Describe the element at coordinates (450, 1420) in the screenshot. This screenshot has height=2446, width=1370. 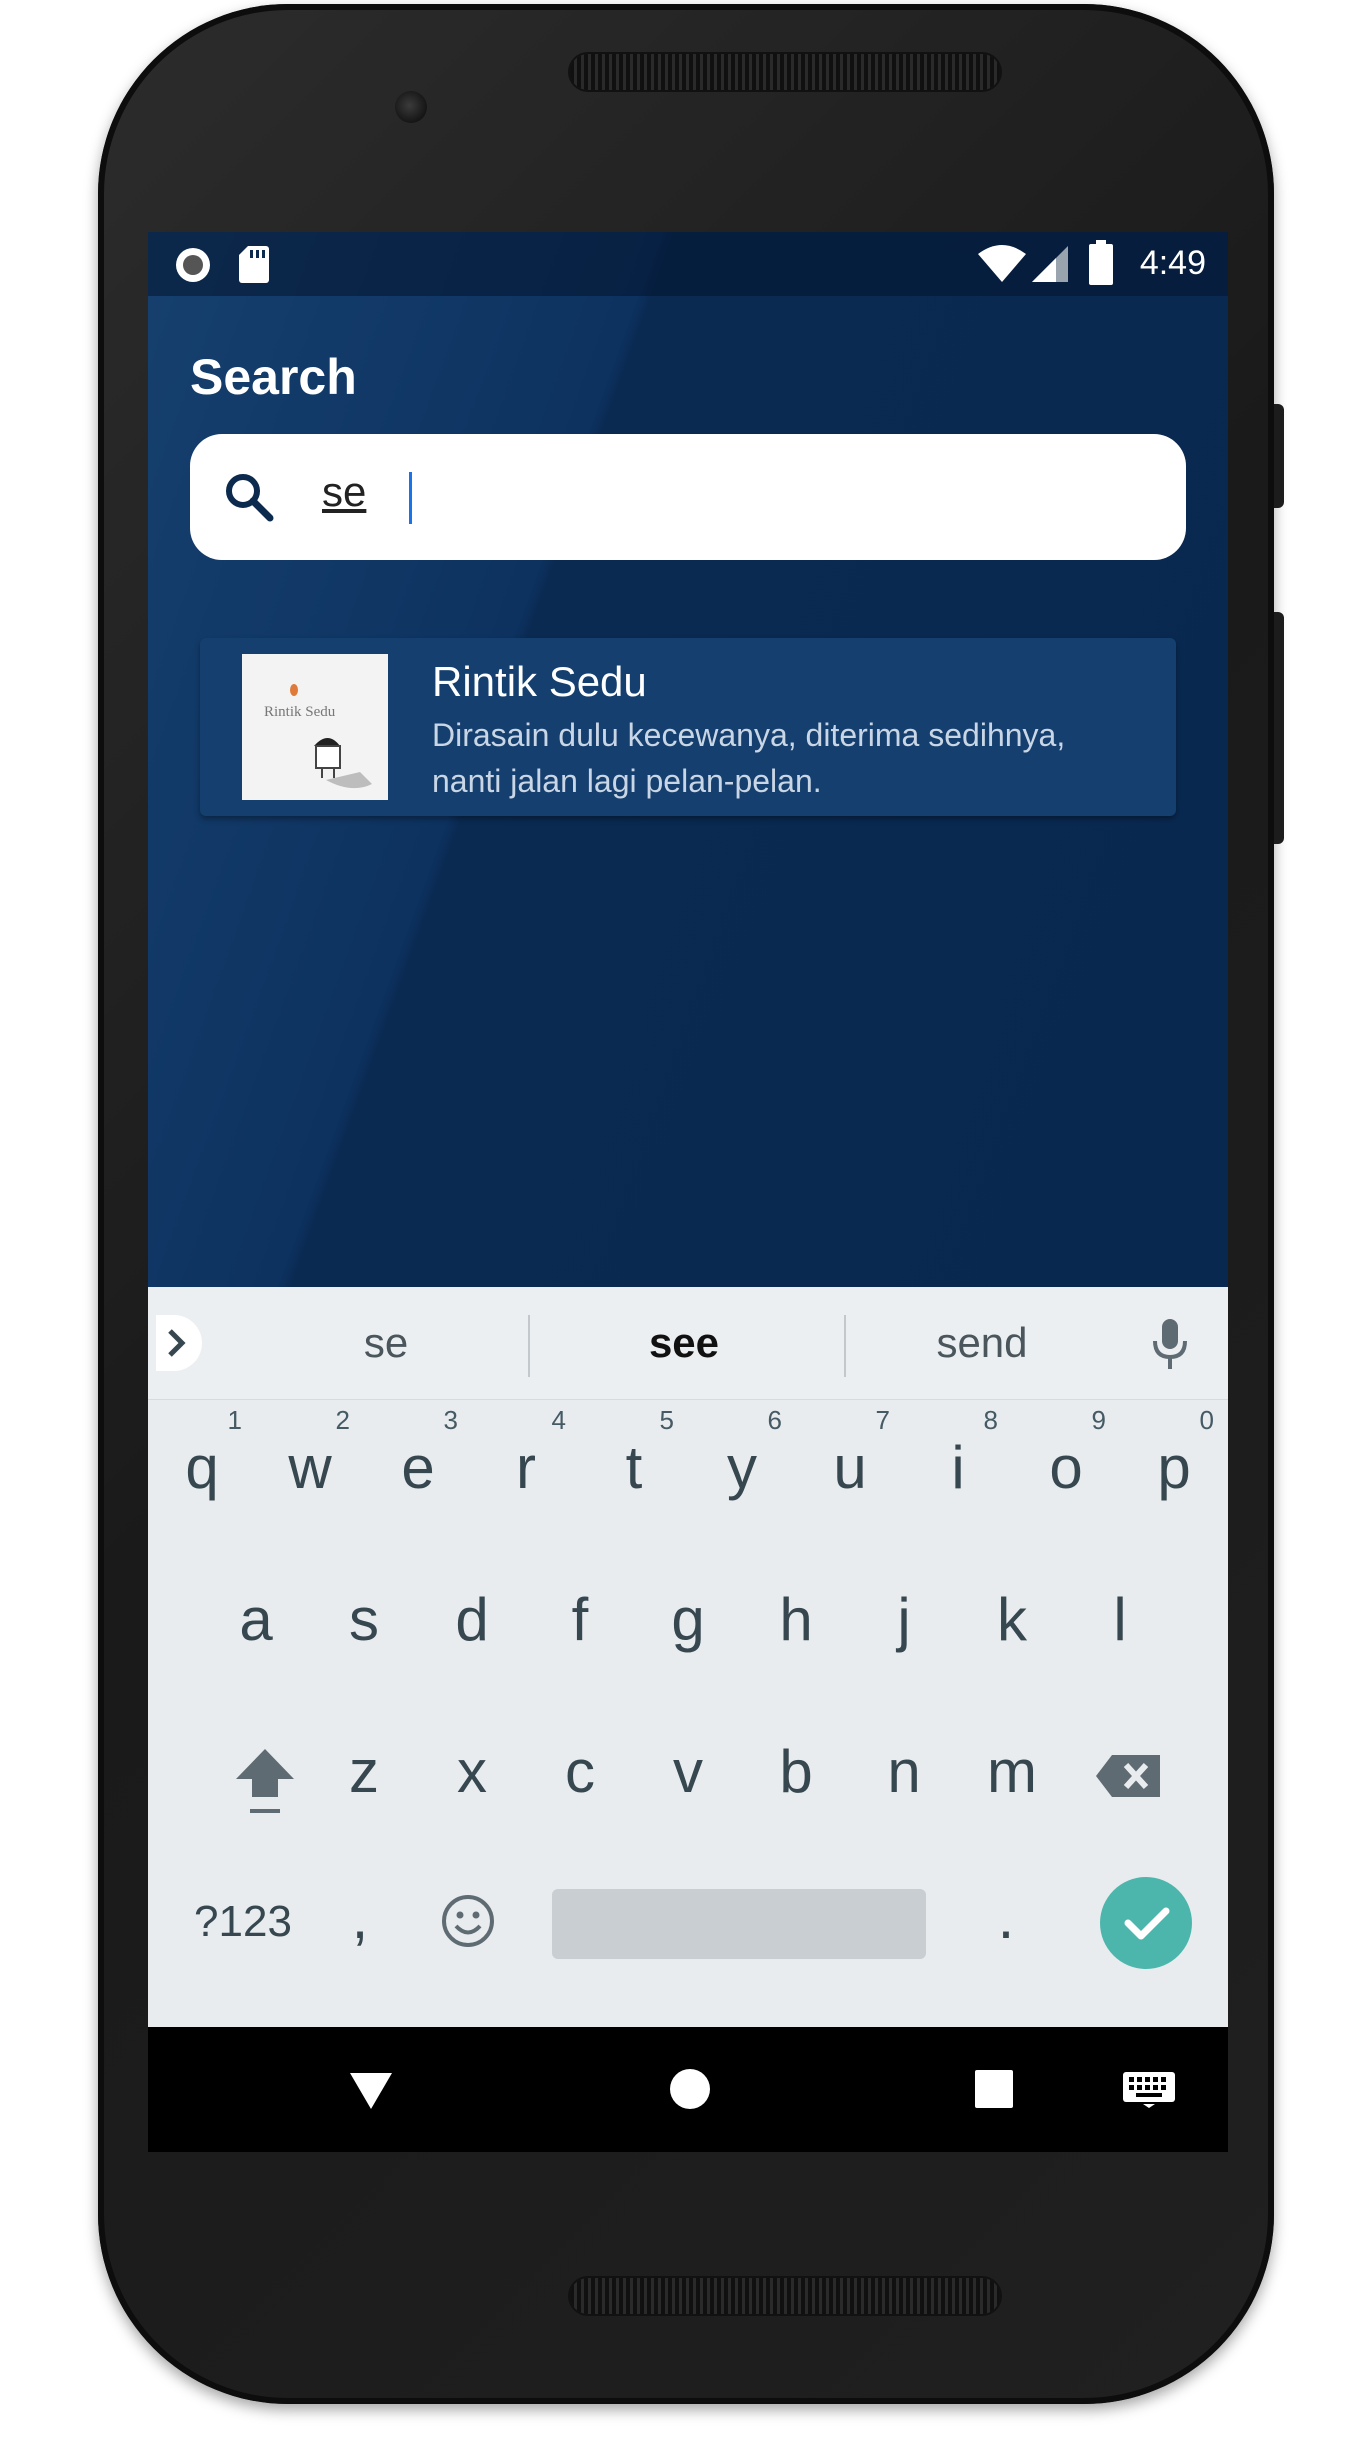
I see `key-hint: 3` at that location.